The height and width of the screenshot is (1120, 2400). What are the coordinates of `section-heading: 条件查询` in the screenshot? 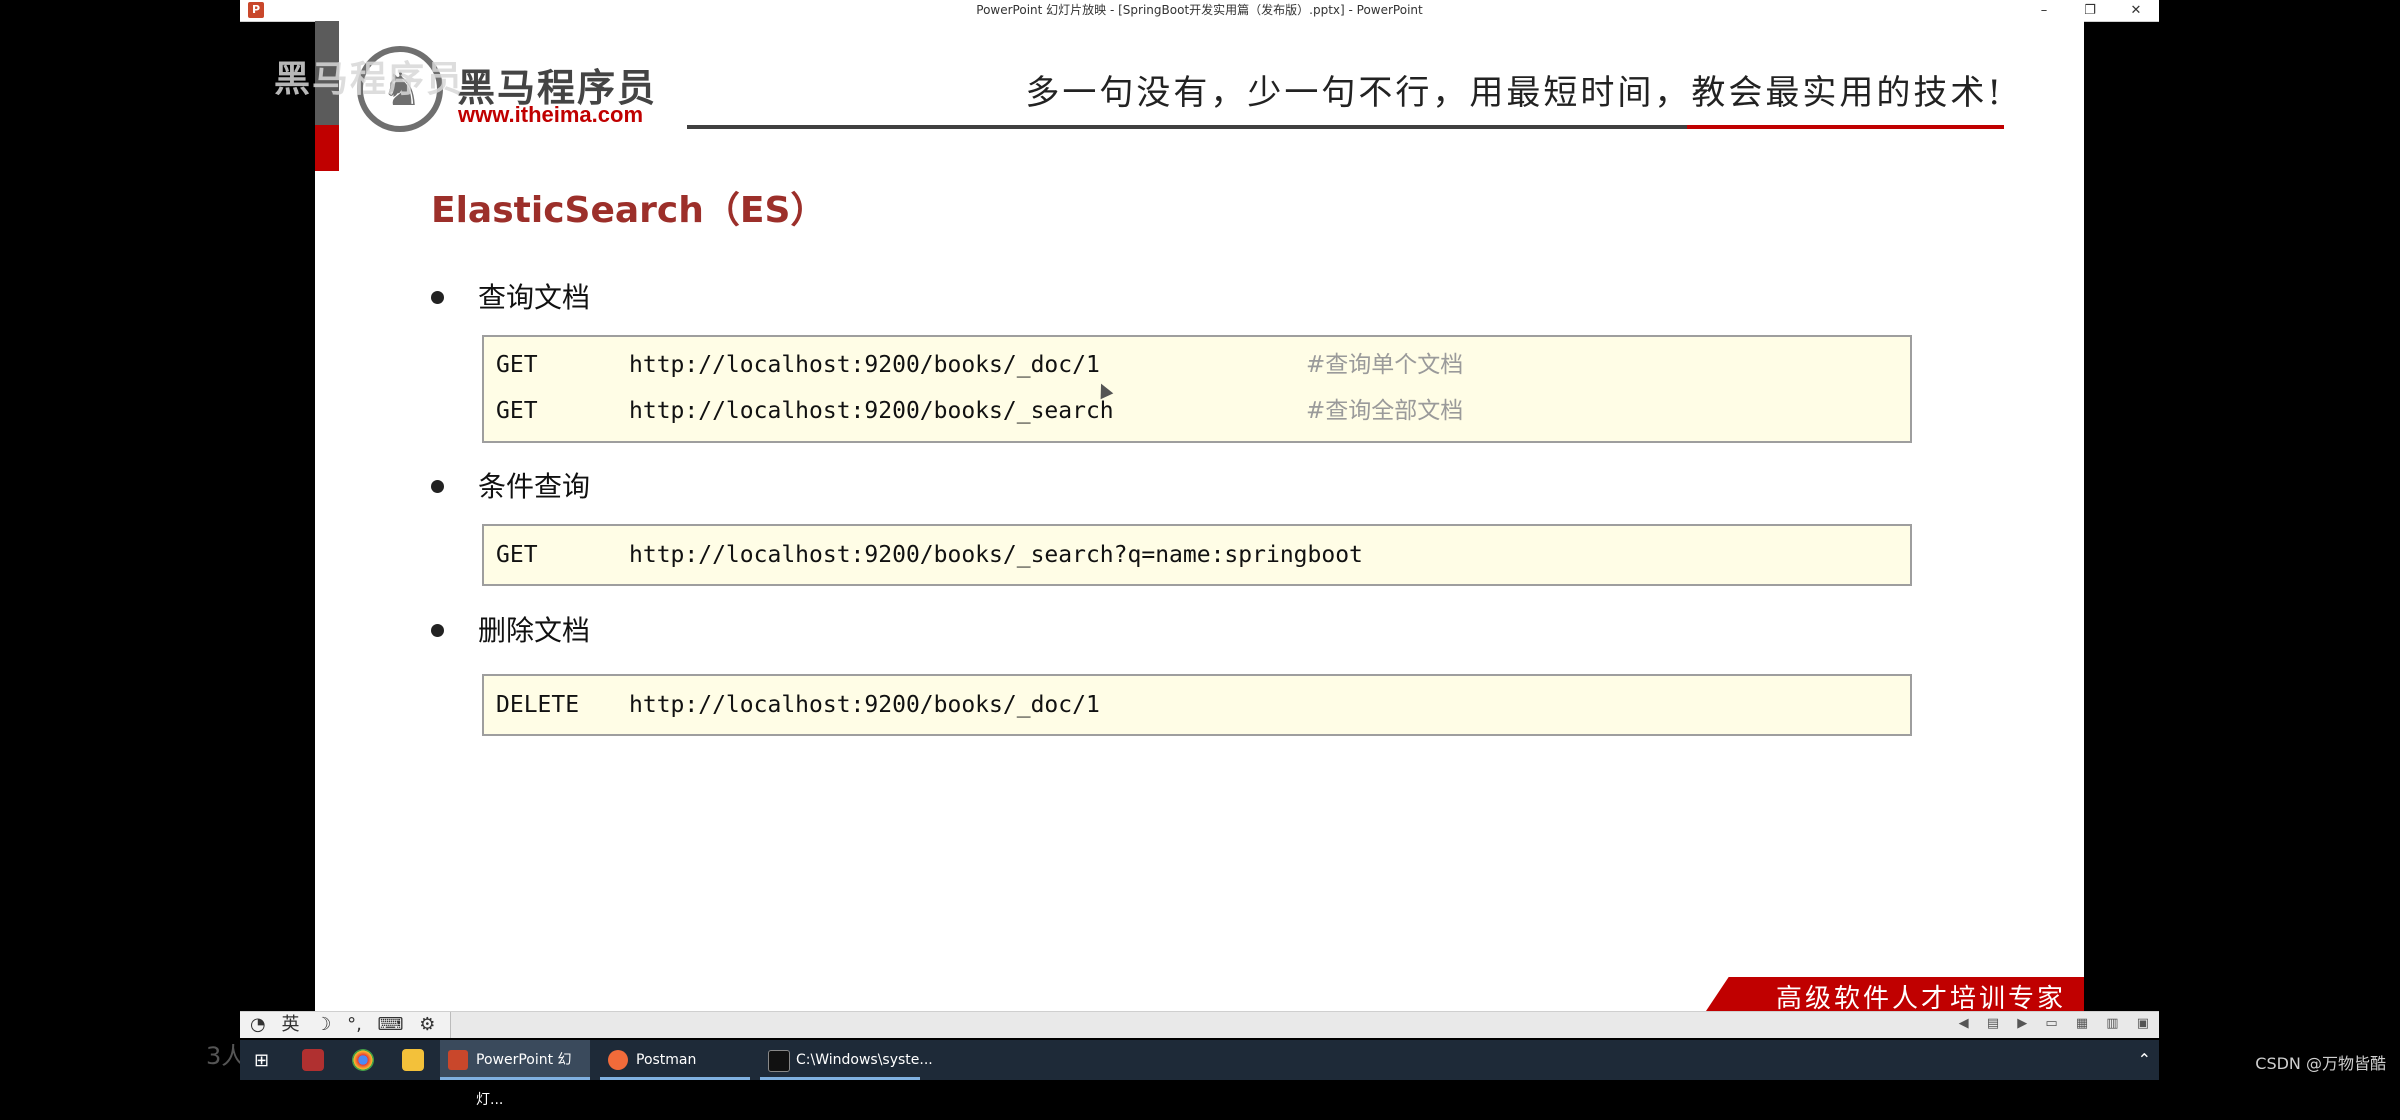 It's located at (534, 486).